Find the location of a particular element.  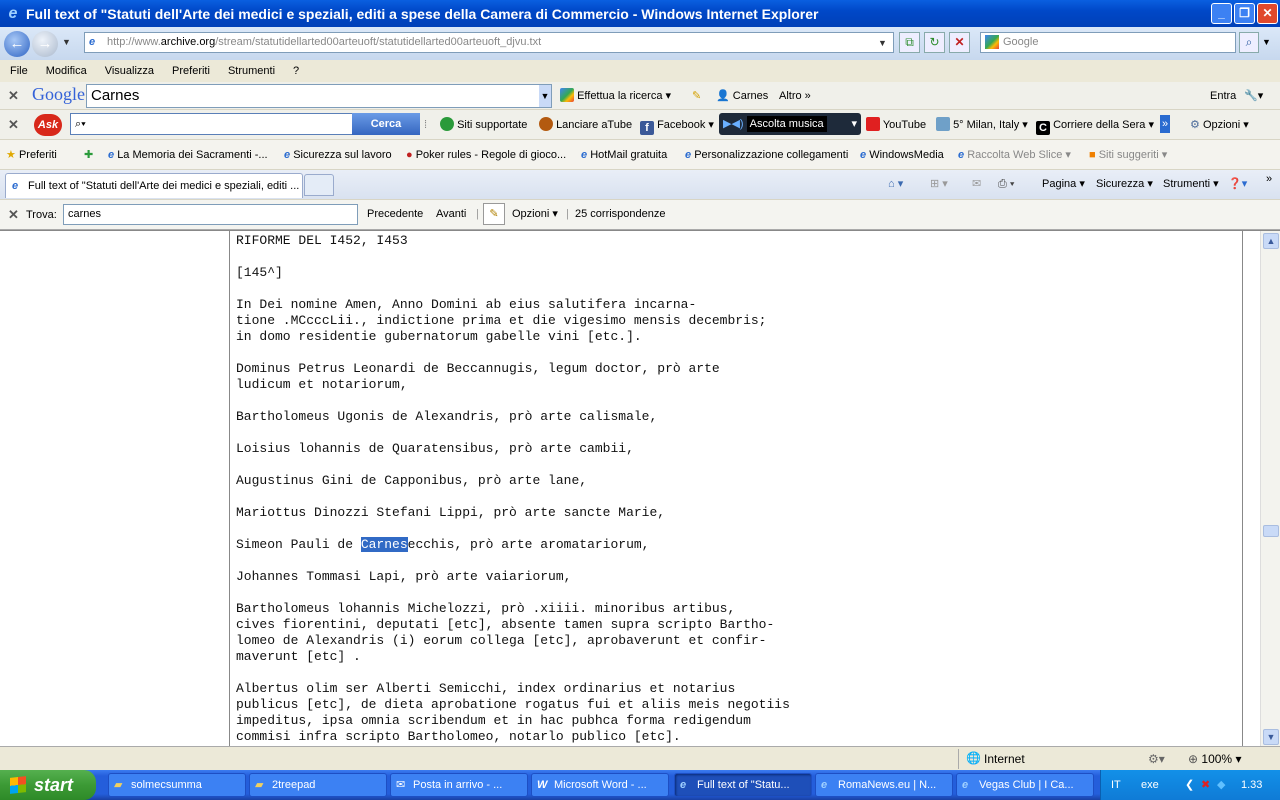

suggested-sites-icon: ■ is located at coordinates (1092, 155).